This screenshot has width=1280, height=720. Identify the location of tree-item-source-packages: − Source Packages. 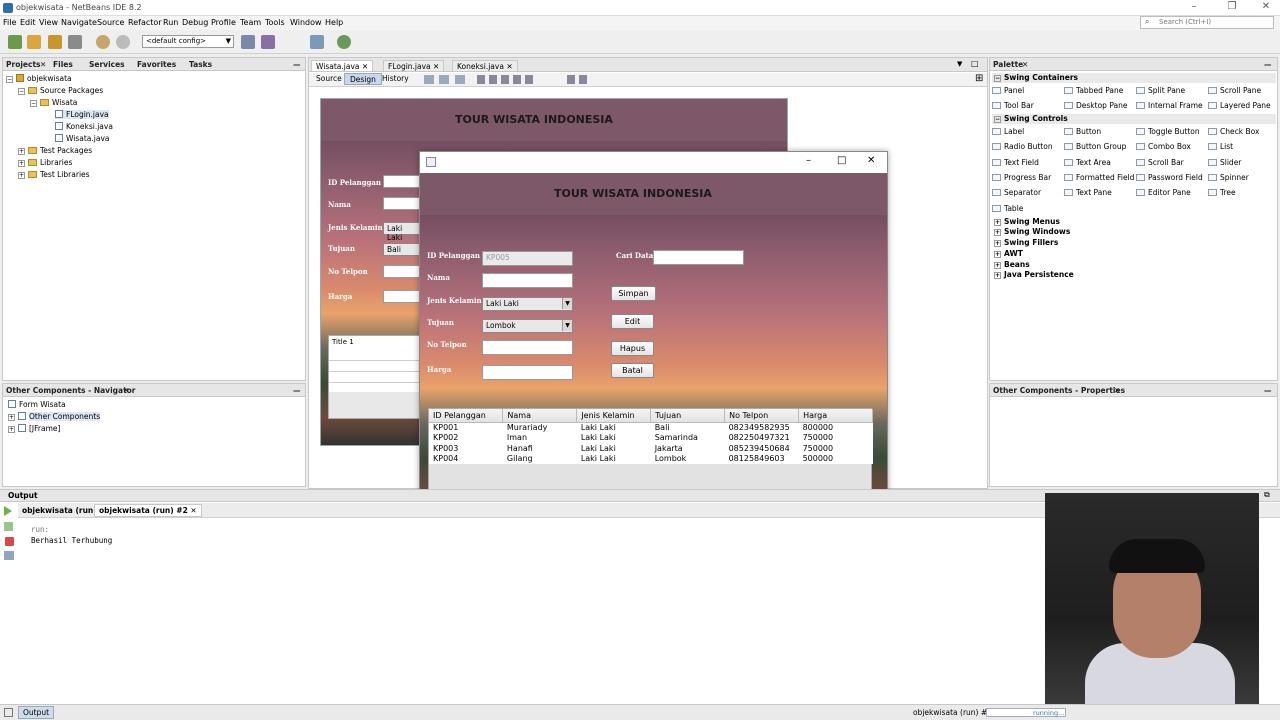
(60, 90).